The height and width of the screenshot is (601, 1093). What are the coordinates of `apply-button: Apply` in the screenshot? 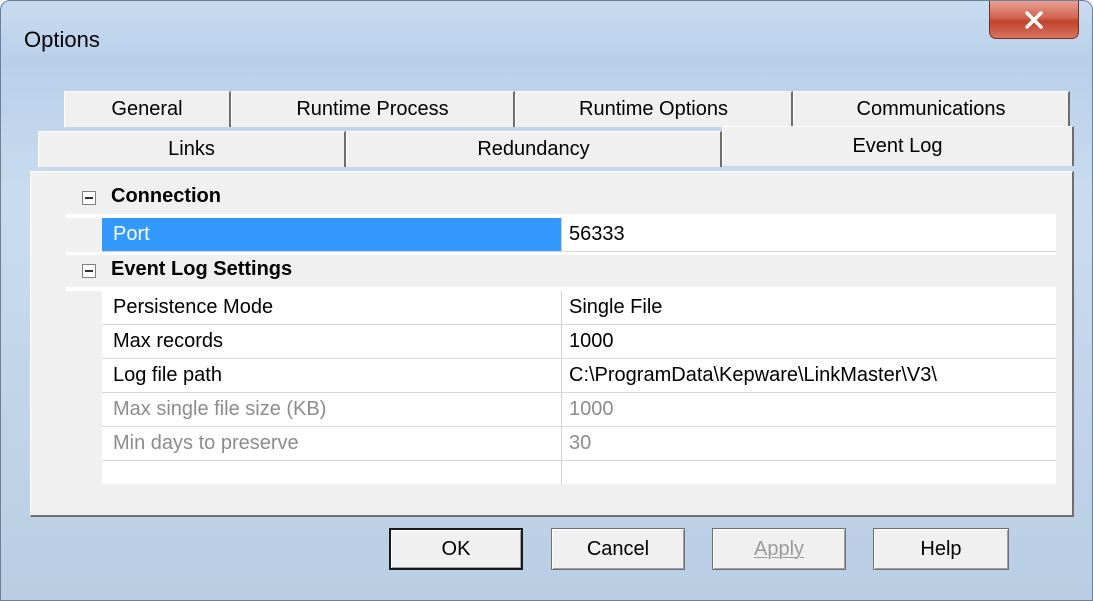 It's located at (779, 549).